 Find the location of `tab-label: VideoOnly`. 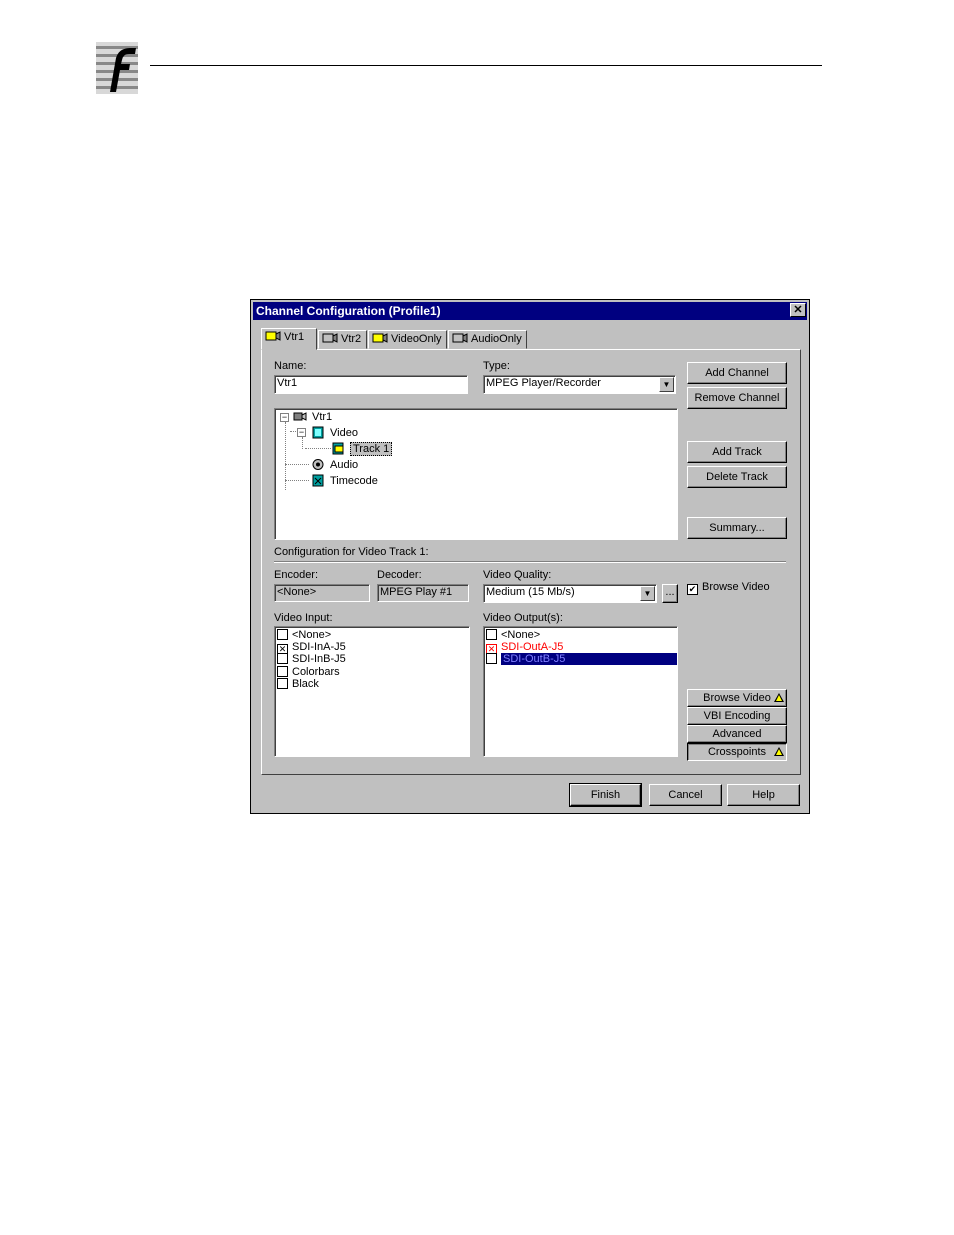

tab-label: VideoOnly is located at coordinates (416, 339).